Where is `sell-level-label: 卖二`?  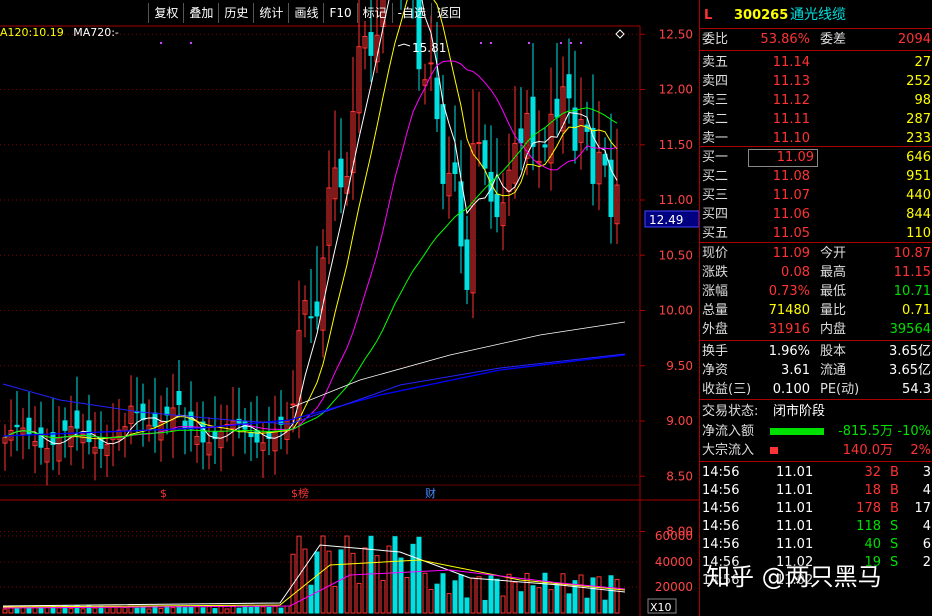 sell-level-label: 卖二 is located at coordinates (715, 119).